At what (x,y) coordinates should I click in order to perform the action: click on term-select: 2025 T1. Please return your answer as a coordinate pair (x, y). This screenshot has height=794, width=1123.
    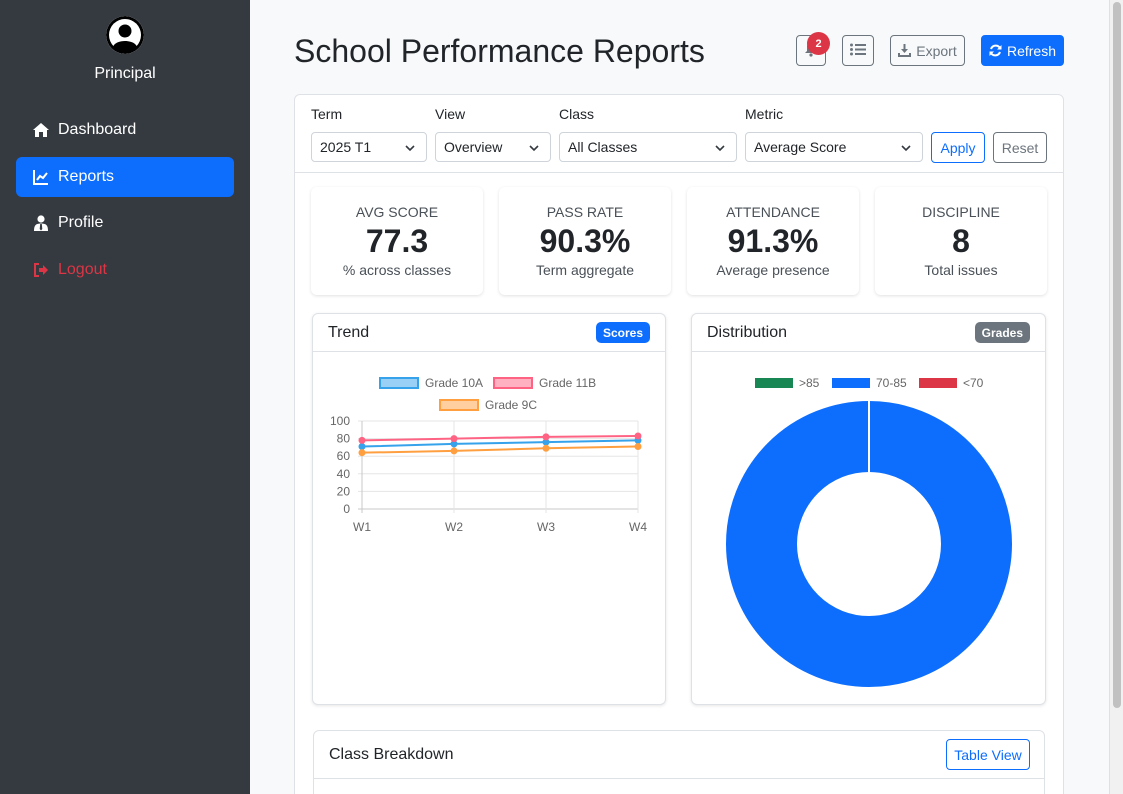
    Looking at the image, I should click on (369, 147).